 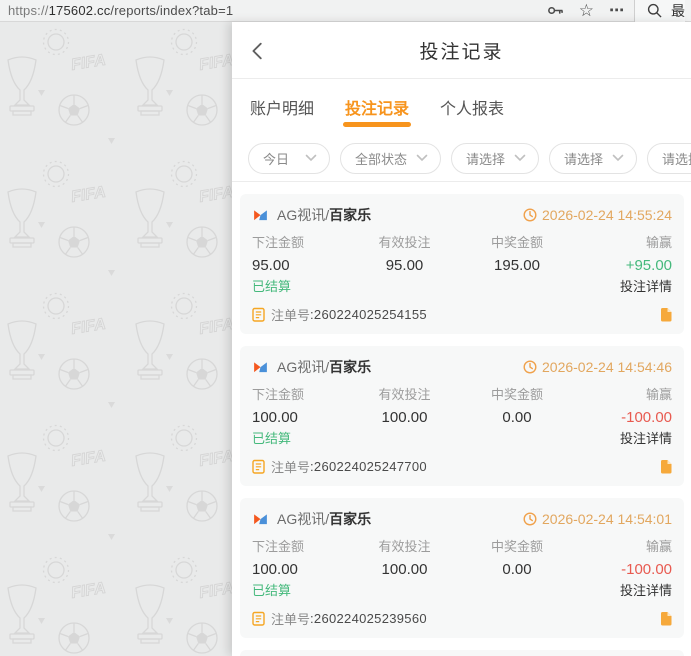 I want to click on filter-select-4-value: 请选择, so click(x=584, y=159).